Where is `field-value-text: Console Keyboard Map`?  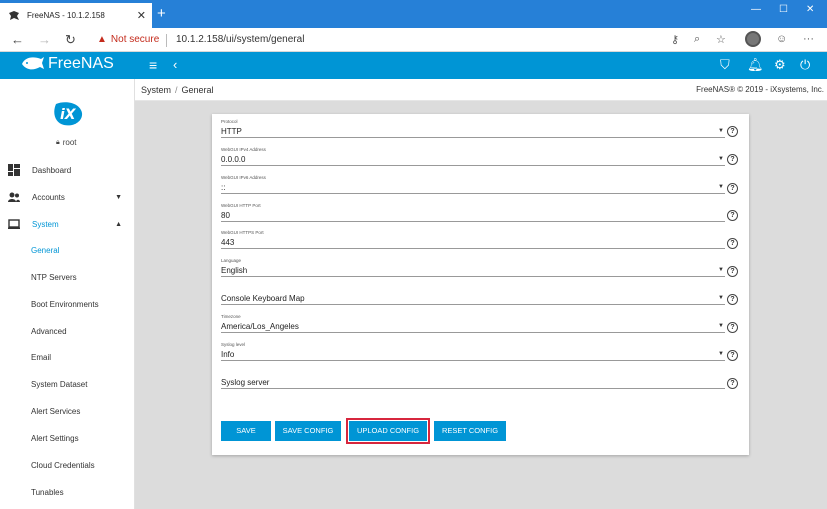
field-value-text: Console Keyboard Map is located at coordinates (263, 298).